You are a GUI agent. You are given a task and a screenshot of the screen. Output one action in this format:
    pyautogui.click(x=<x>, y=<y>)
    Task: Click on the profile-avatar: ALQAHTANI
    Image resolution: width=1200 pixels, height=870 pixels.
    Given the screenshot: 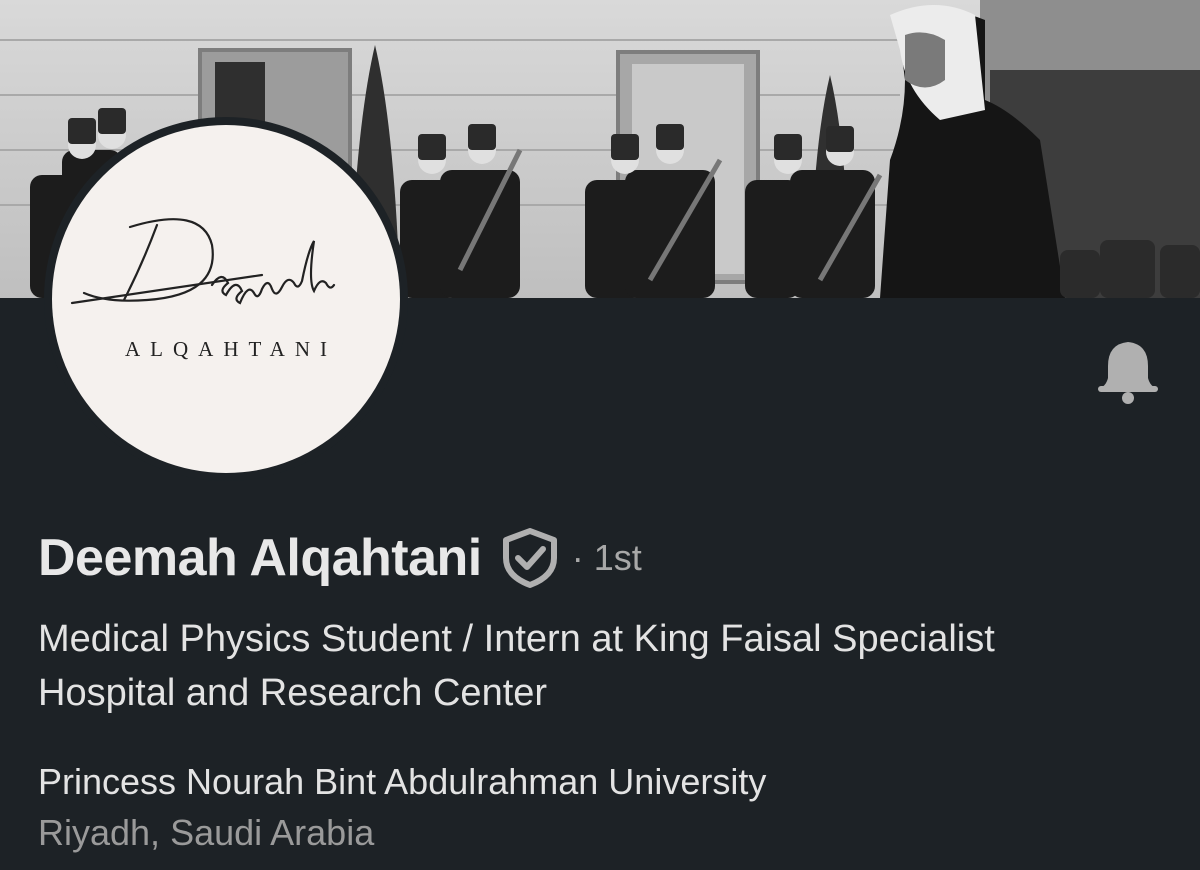 What is the action you would take?
    pyautogui.click(x=226, y=299)
    